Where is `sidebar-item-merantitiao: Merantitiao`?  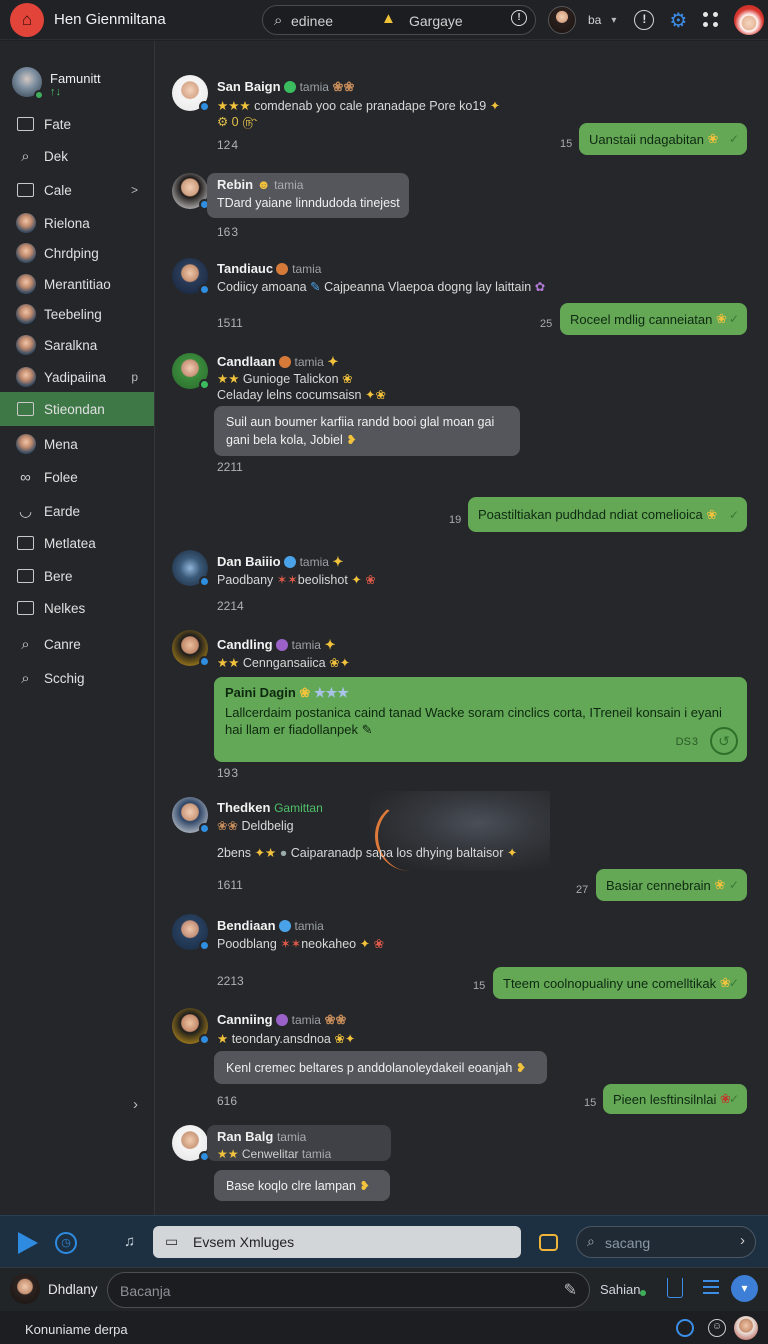
sidebar-item-merantitiao: Merantitiao is located at coordinates (77, 284).